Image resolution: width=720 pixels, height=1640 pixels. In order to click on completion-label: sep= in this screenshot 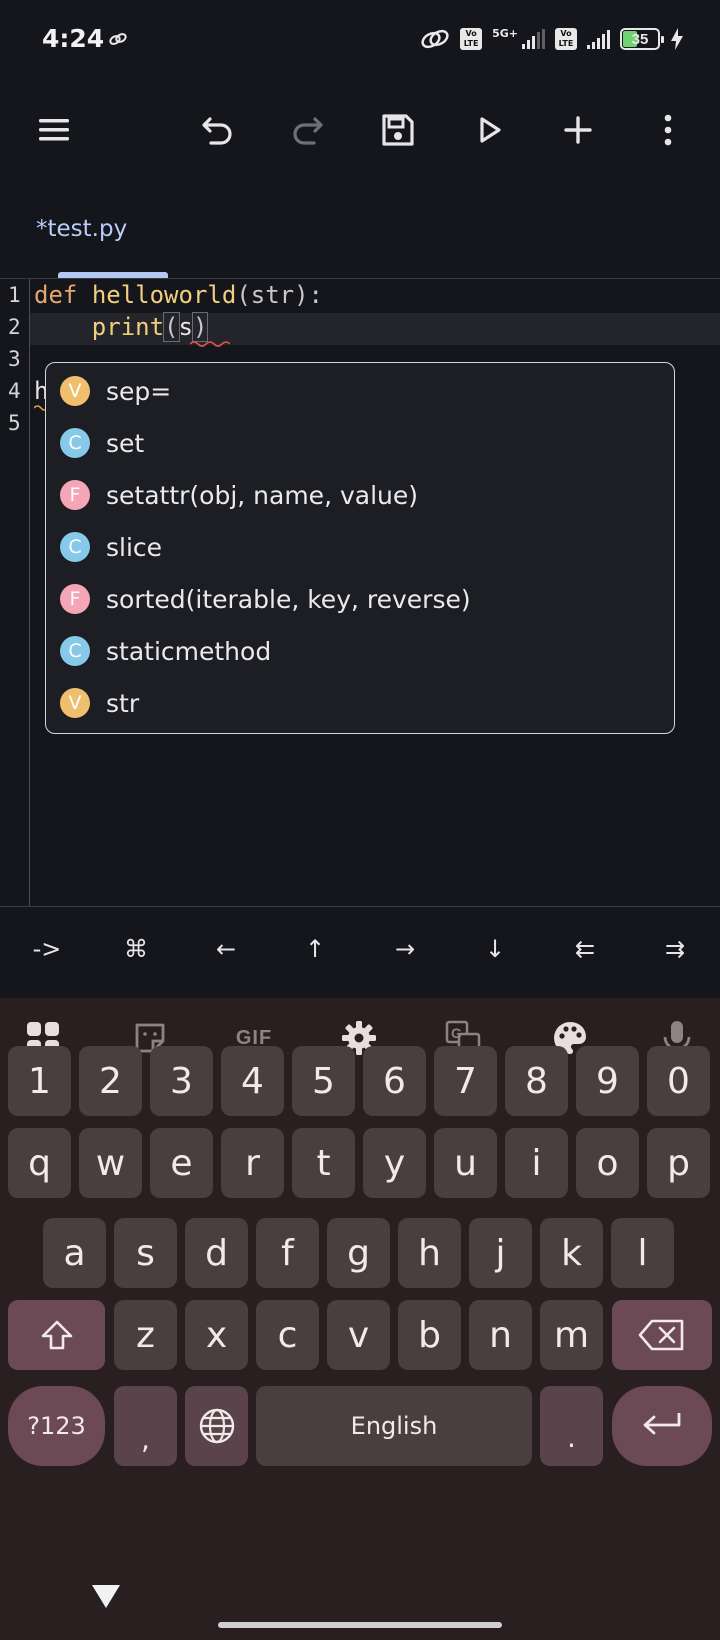, I will do `click(139, 391)`.